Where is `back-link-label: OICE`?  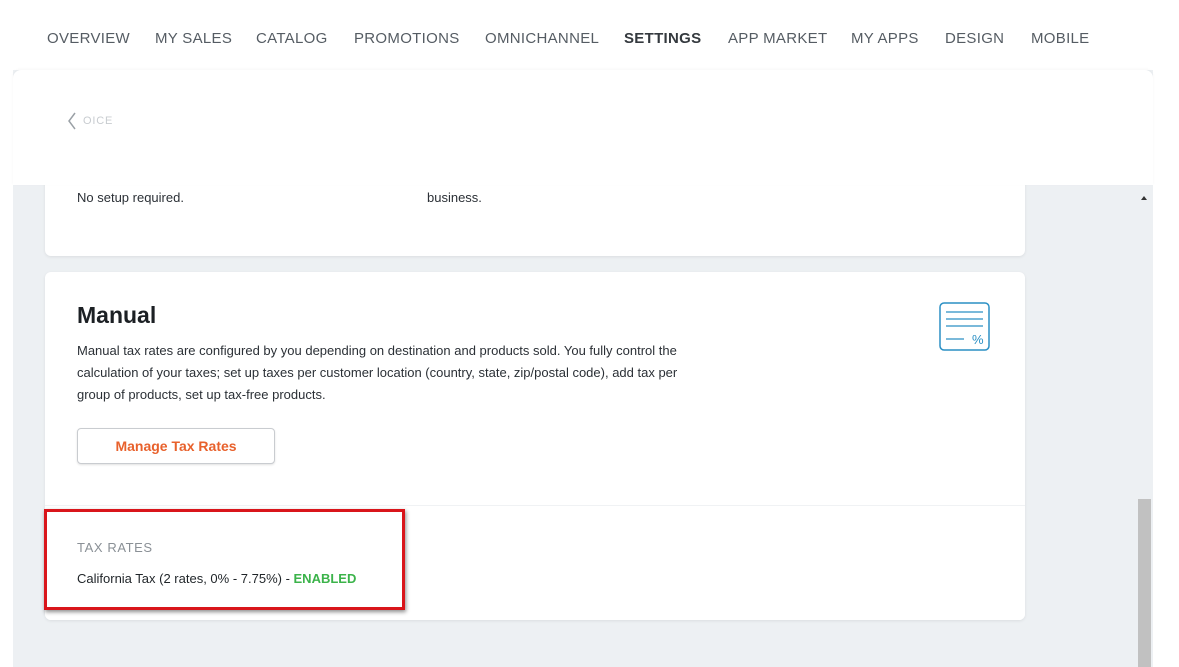 back-link-label: OICE is located at coordinates (98, 121).